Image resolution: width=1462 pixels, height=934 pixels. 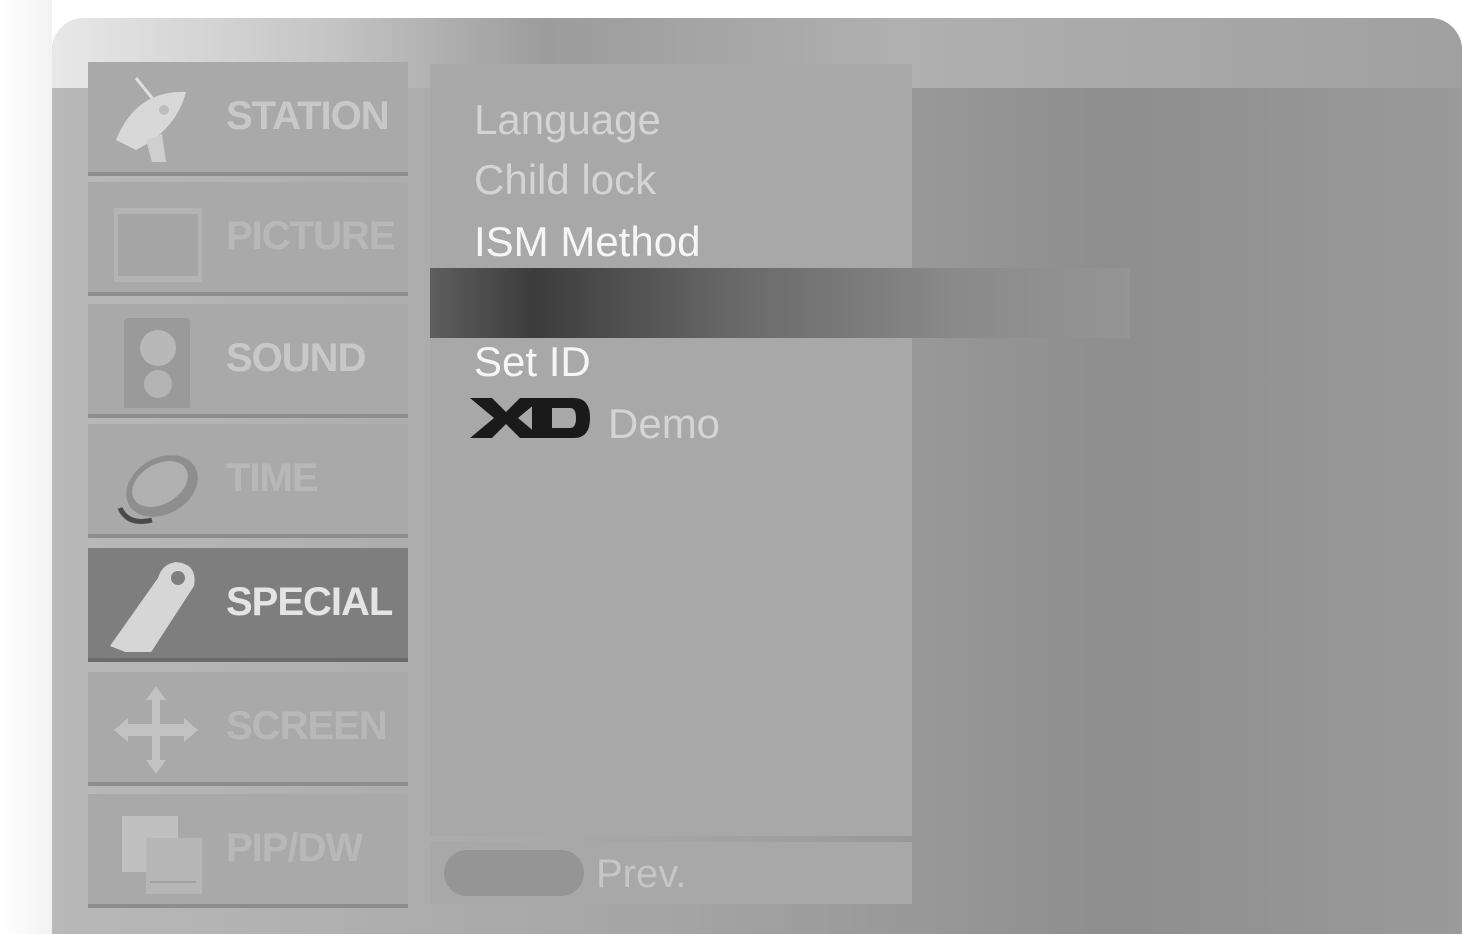 I want to click on menu-item-set-id: Set ID, so click(x=532, y=362).